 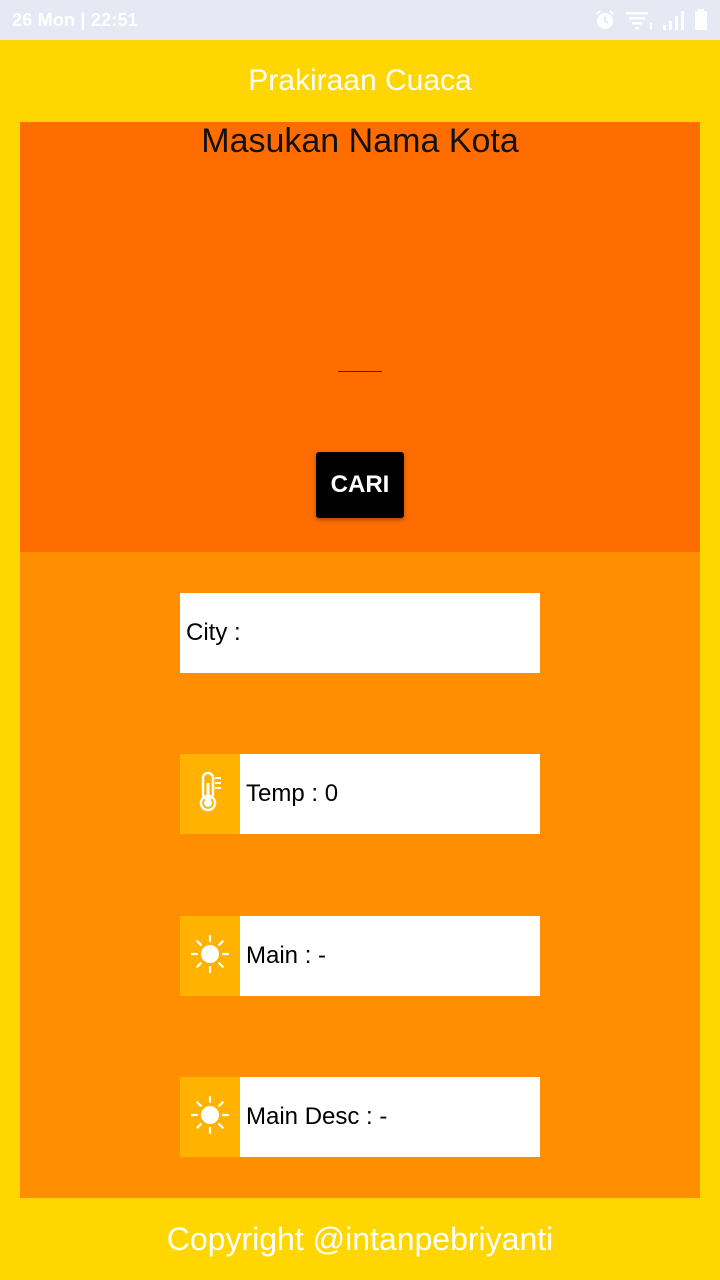 What do you see at coordinates (674, 20) in the screenshot?
I see `signal-icon` at bounding box center [674, 20].